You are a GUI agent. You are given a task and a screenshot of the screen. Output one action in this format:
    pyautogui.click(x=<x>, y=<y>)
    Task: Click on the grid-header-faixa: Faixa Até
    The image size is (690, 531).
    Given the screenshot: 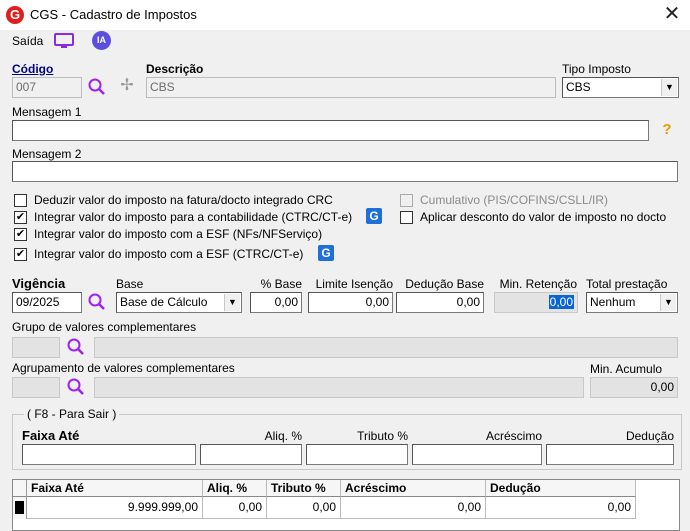 What is the action you would take?
    pyautogui.click(x=115, y=488)
    